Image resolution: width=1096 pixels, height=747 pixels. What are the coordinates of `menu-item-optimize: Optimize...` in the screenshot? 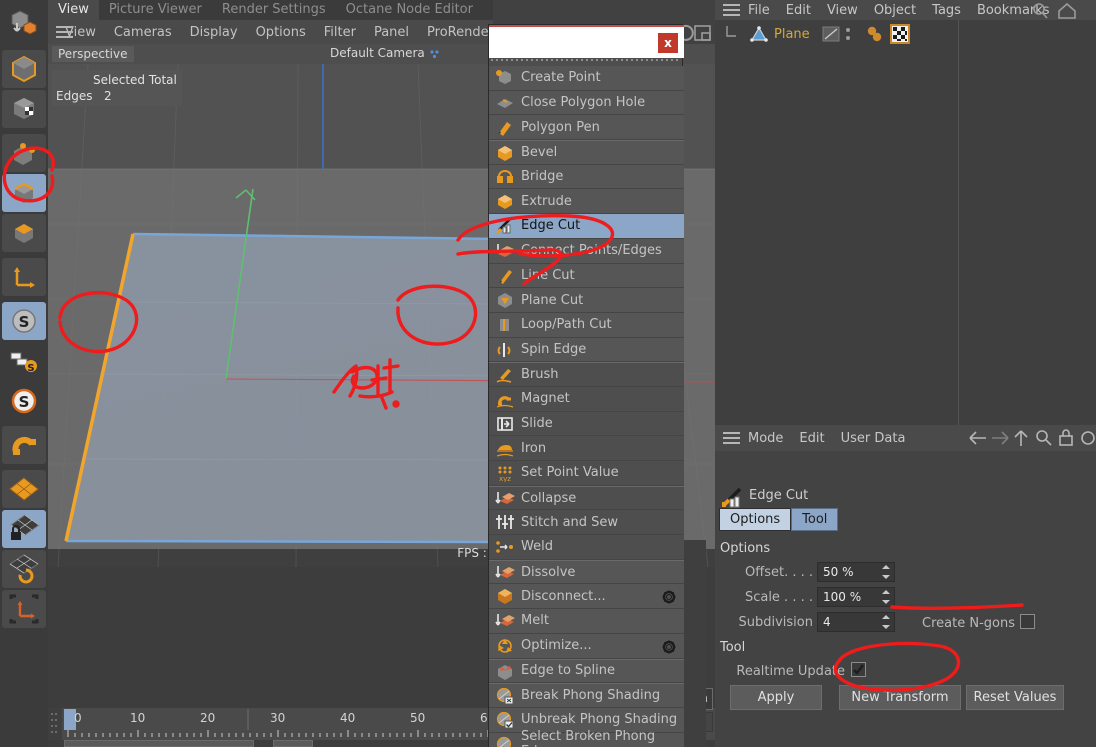 It's located at (586, 646).